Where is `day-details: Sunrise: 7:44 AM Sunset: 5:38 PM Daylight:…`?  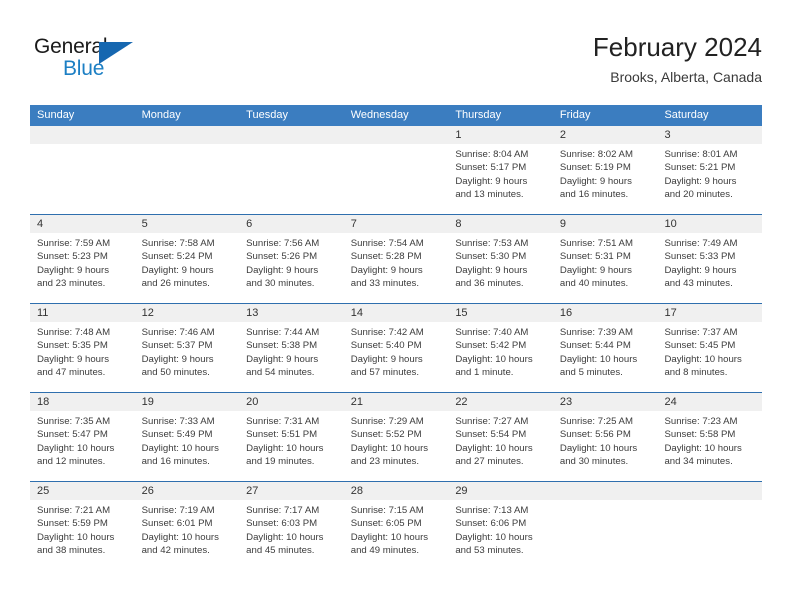
day-details: Sunrise: 7:44 AM Sunset: 5:38 PM Daylight:… is located at coordinates (291, 351).